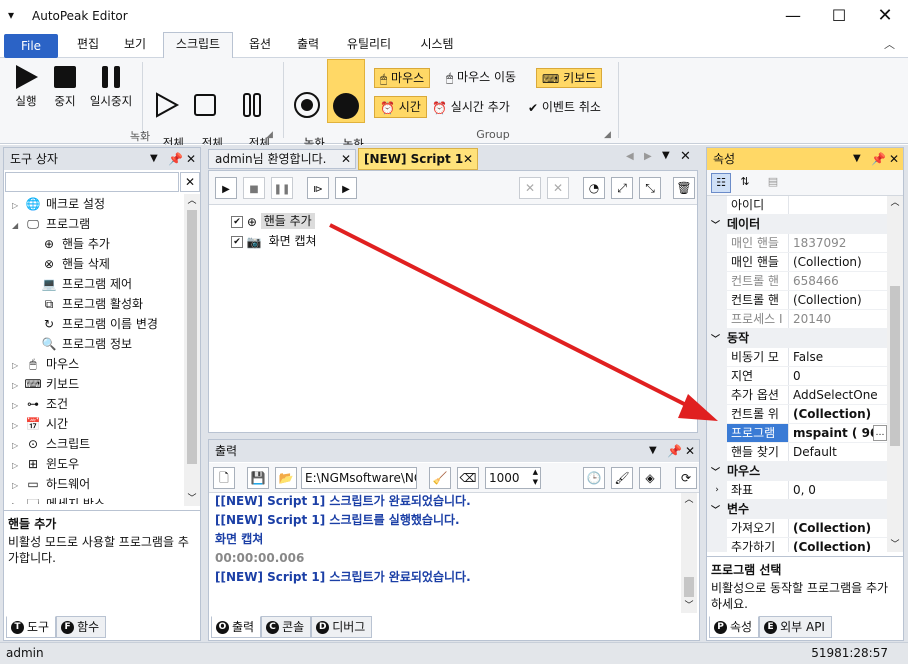  Describe the element at coordinates (65, 85) in the screenshot. I see `stop-button: 중지` at that location.